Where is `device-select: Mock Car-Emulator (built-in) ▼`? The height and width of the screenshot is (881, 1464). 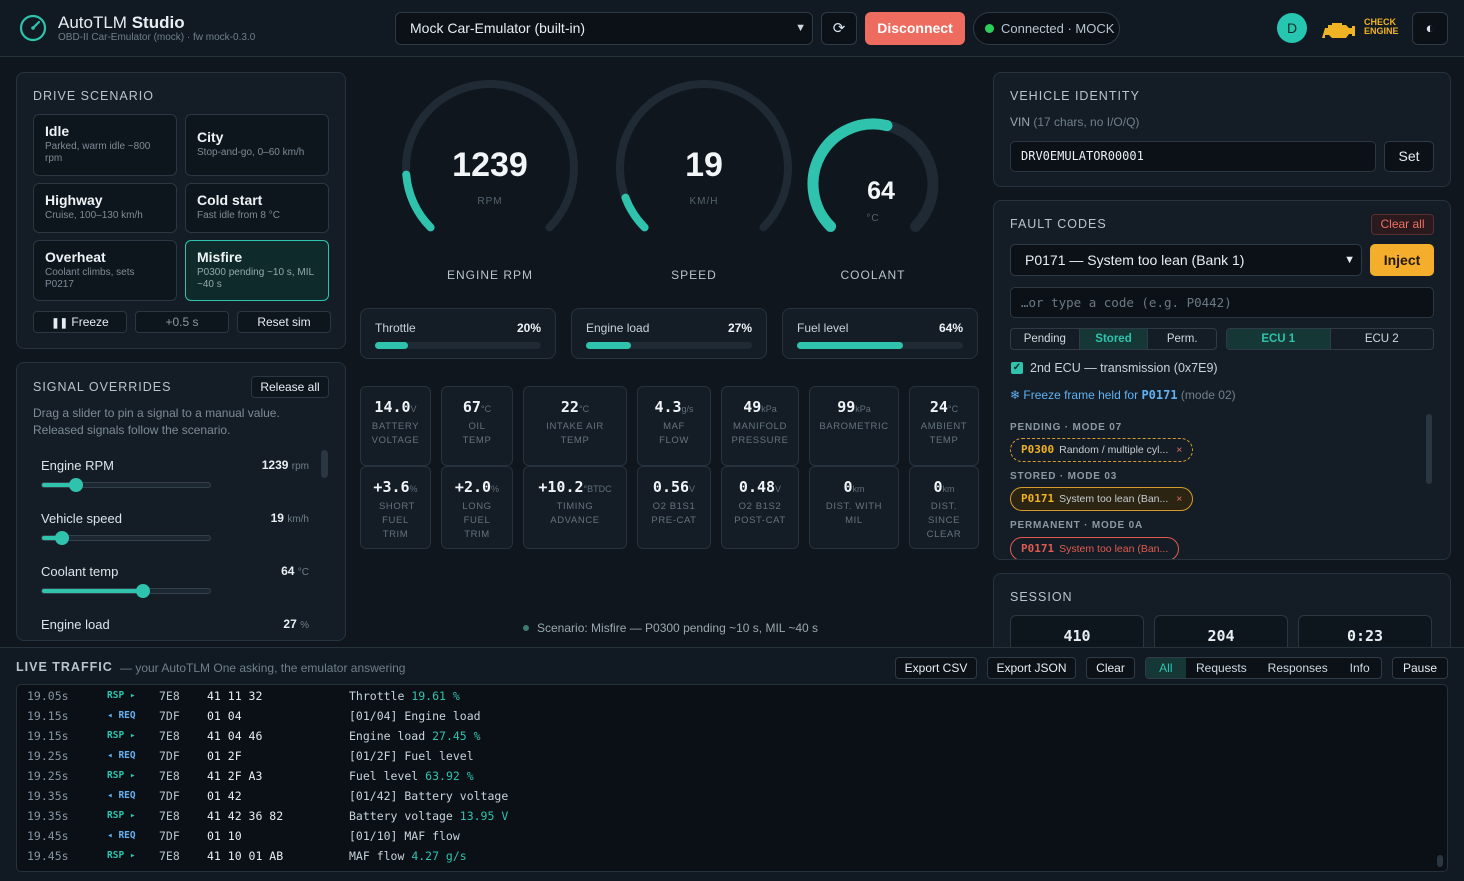 device-select: Mock Car-Emulator (built-in) ▼ is located at coordinates (604, 28).